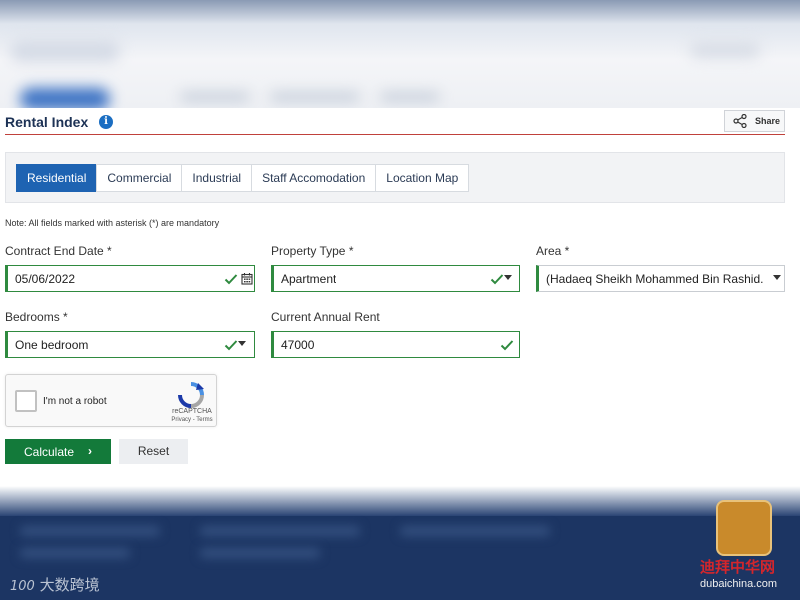  I want to click on title-divider, so click(395, 134).